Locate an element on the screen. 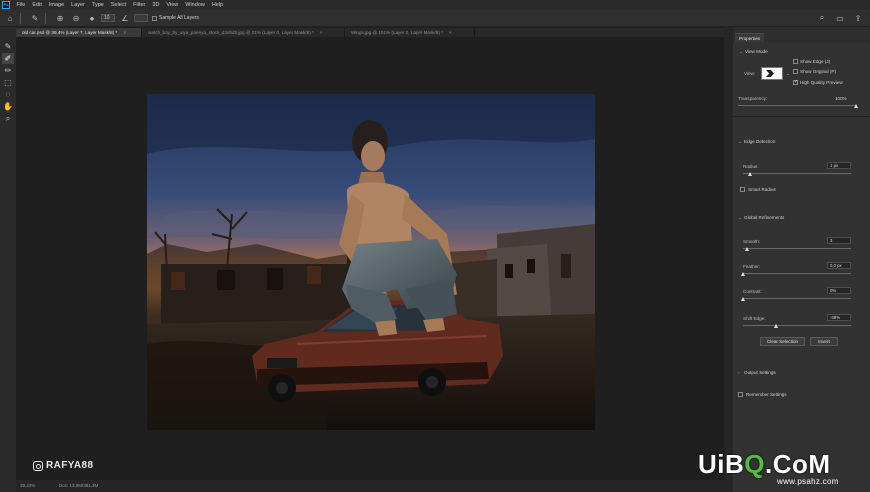 The width and height of the screenshot is (870, 492). menu-help: Help is located at coordinates (217, 5).